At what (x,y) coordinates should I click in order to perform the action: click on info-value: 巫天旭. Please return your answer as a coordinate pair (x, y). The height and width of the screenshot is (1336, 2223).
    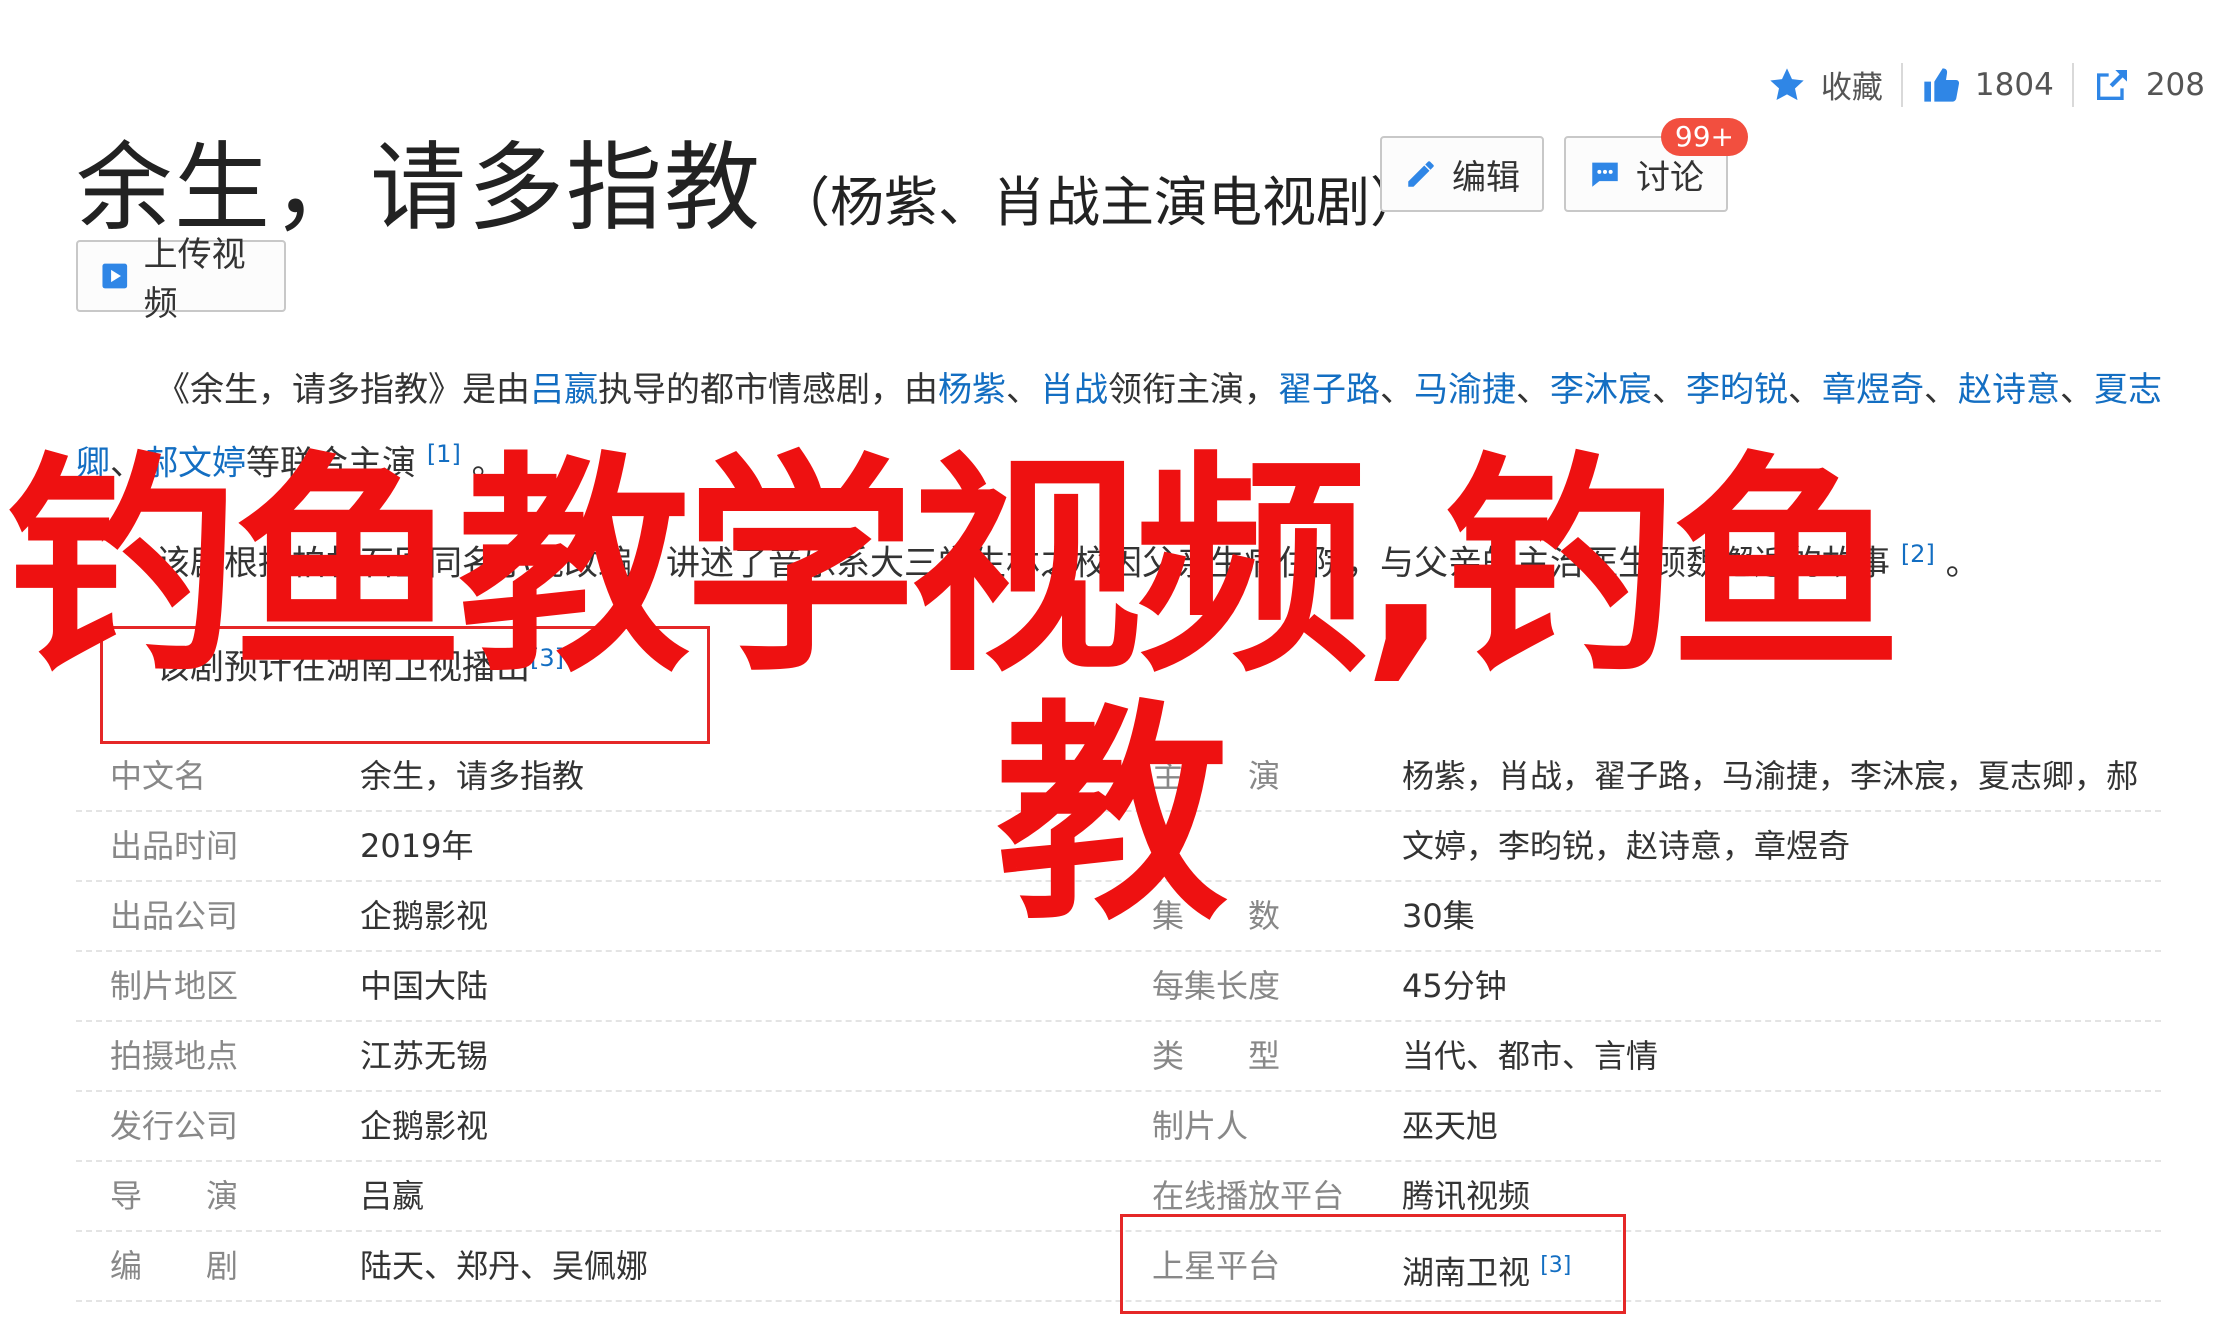
    Looking at the image, I should click on (1450, 1126).